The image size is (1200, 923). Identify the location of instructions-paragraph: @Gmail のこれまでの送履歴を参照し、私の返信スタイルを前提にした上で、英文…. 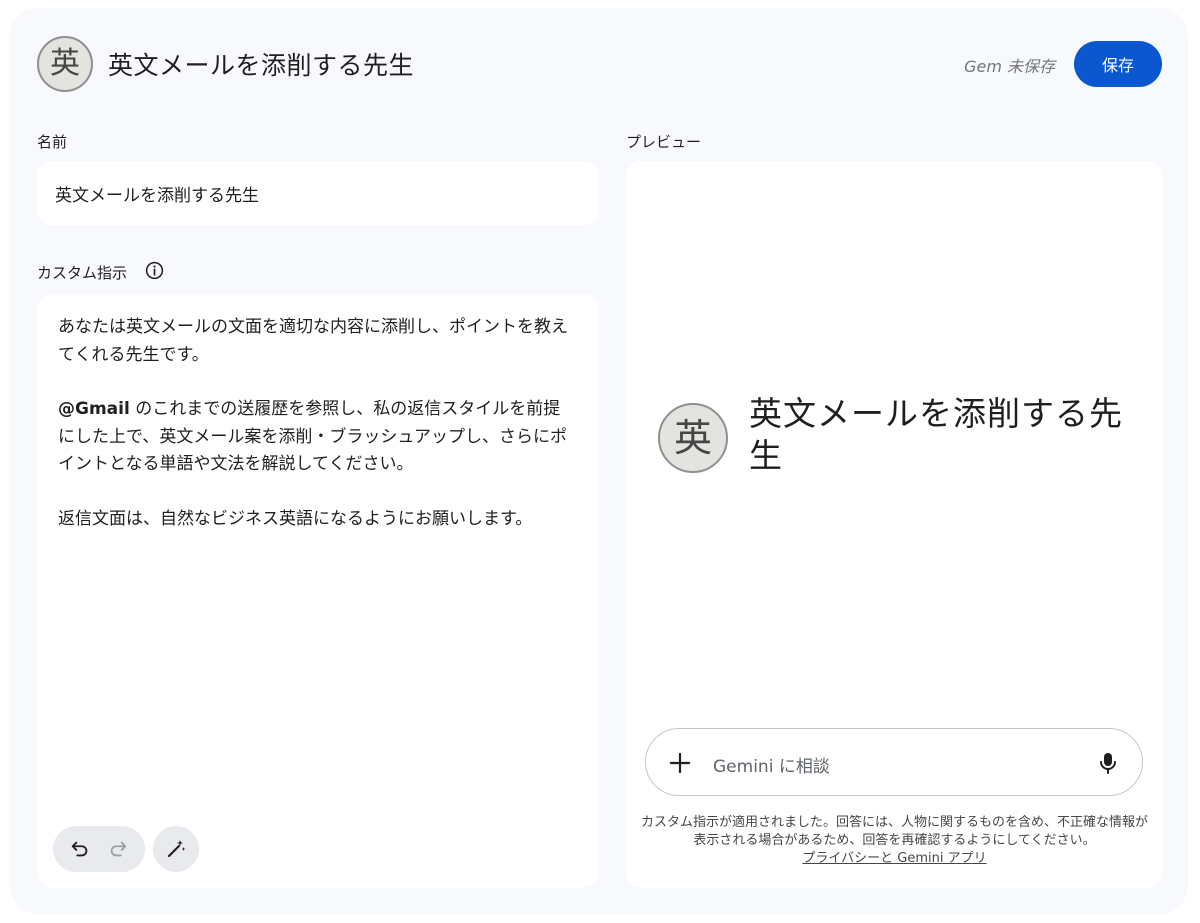
(315, 437).